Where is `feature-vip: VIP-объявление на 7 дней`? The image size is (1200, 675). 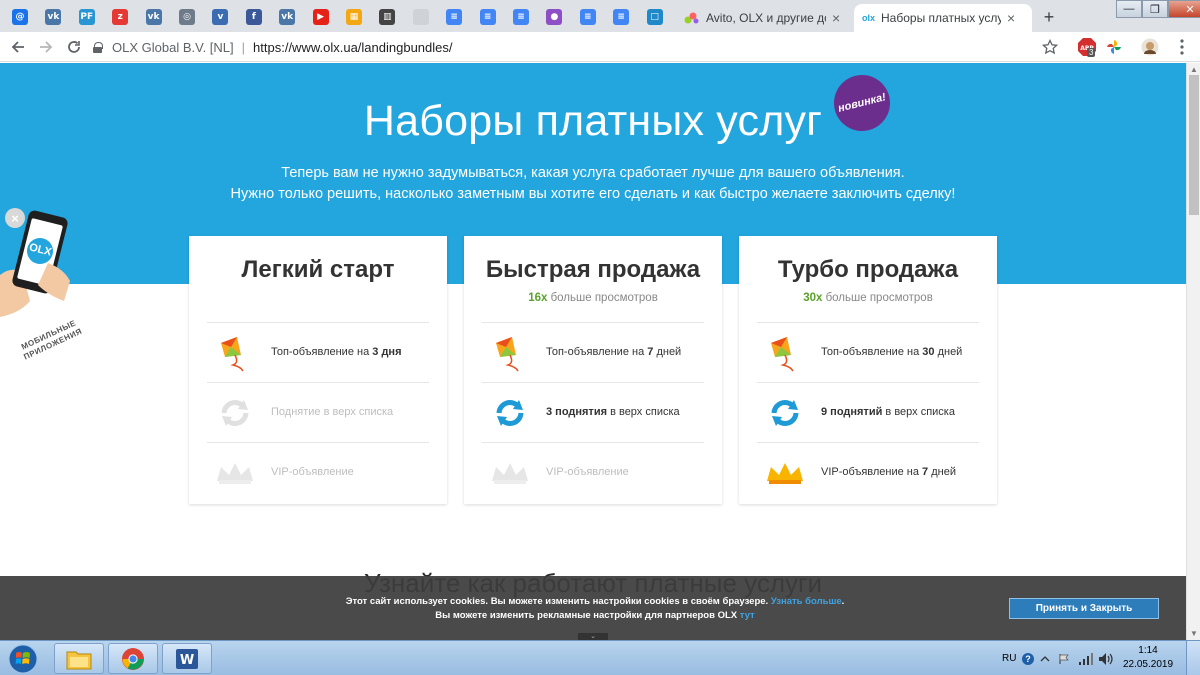
feature-vip: VIP-объявление на 7 дней is located at coordinates (868, 472).